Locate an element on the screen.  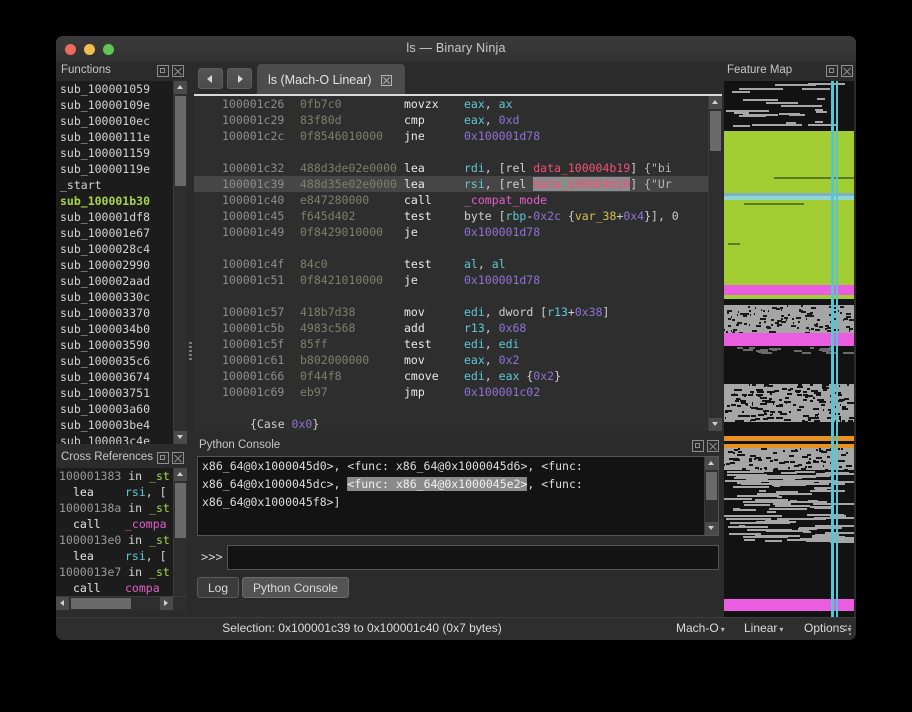
disassembly-annotation-line: {Case 0x0} is located at coordinates (451, 423).